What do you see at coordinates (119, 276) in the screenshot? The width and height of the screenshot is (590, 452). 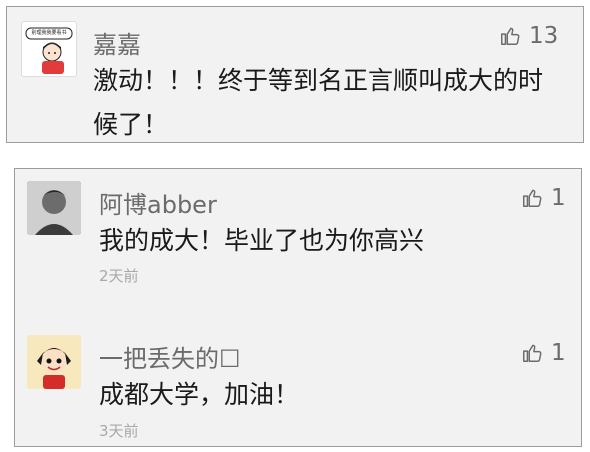 I see `timestamp: 2天前` at bounding box center [119, 276].